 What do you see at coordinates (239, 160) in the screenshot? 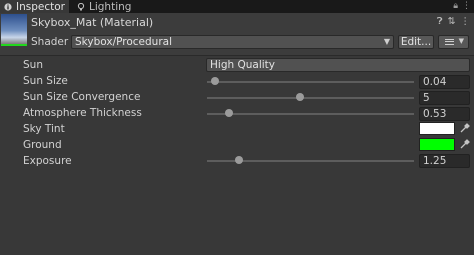
I see `exposure-slider-thumb` at bounding box center [239, 160].